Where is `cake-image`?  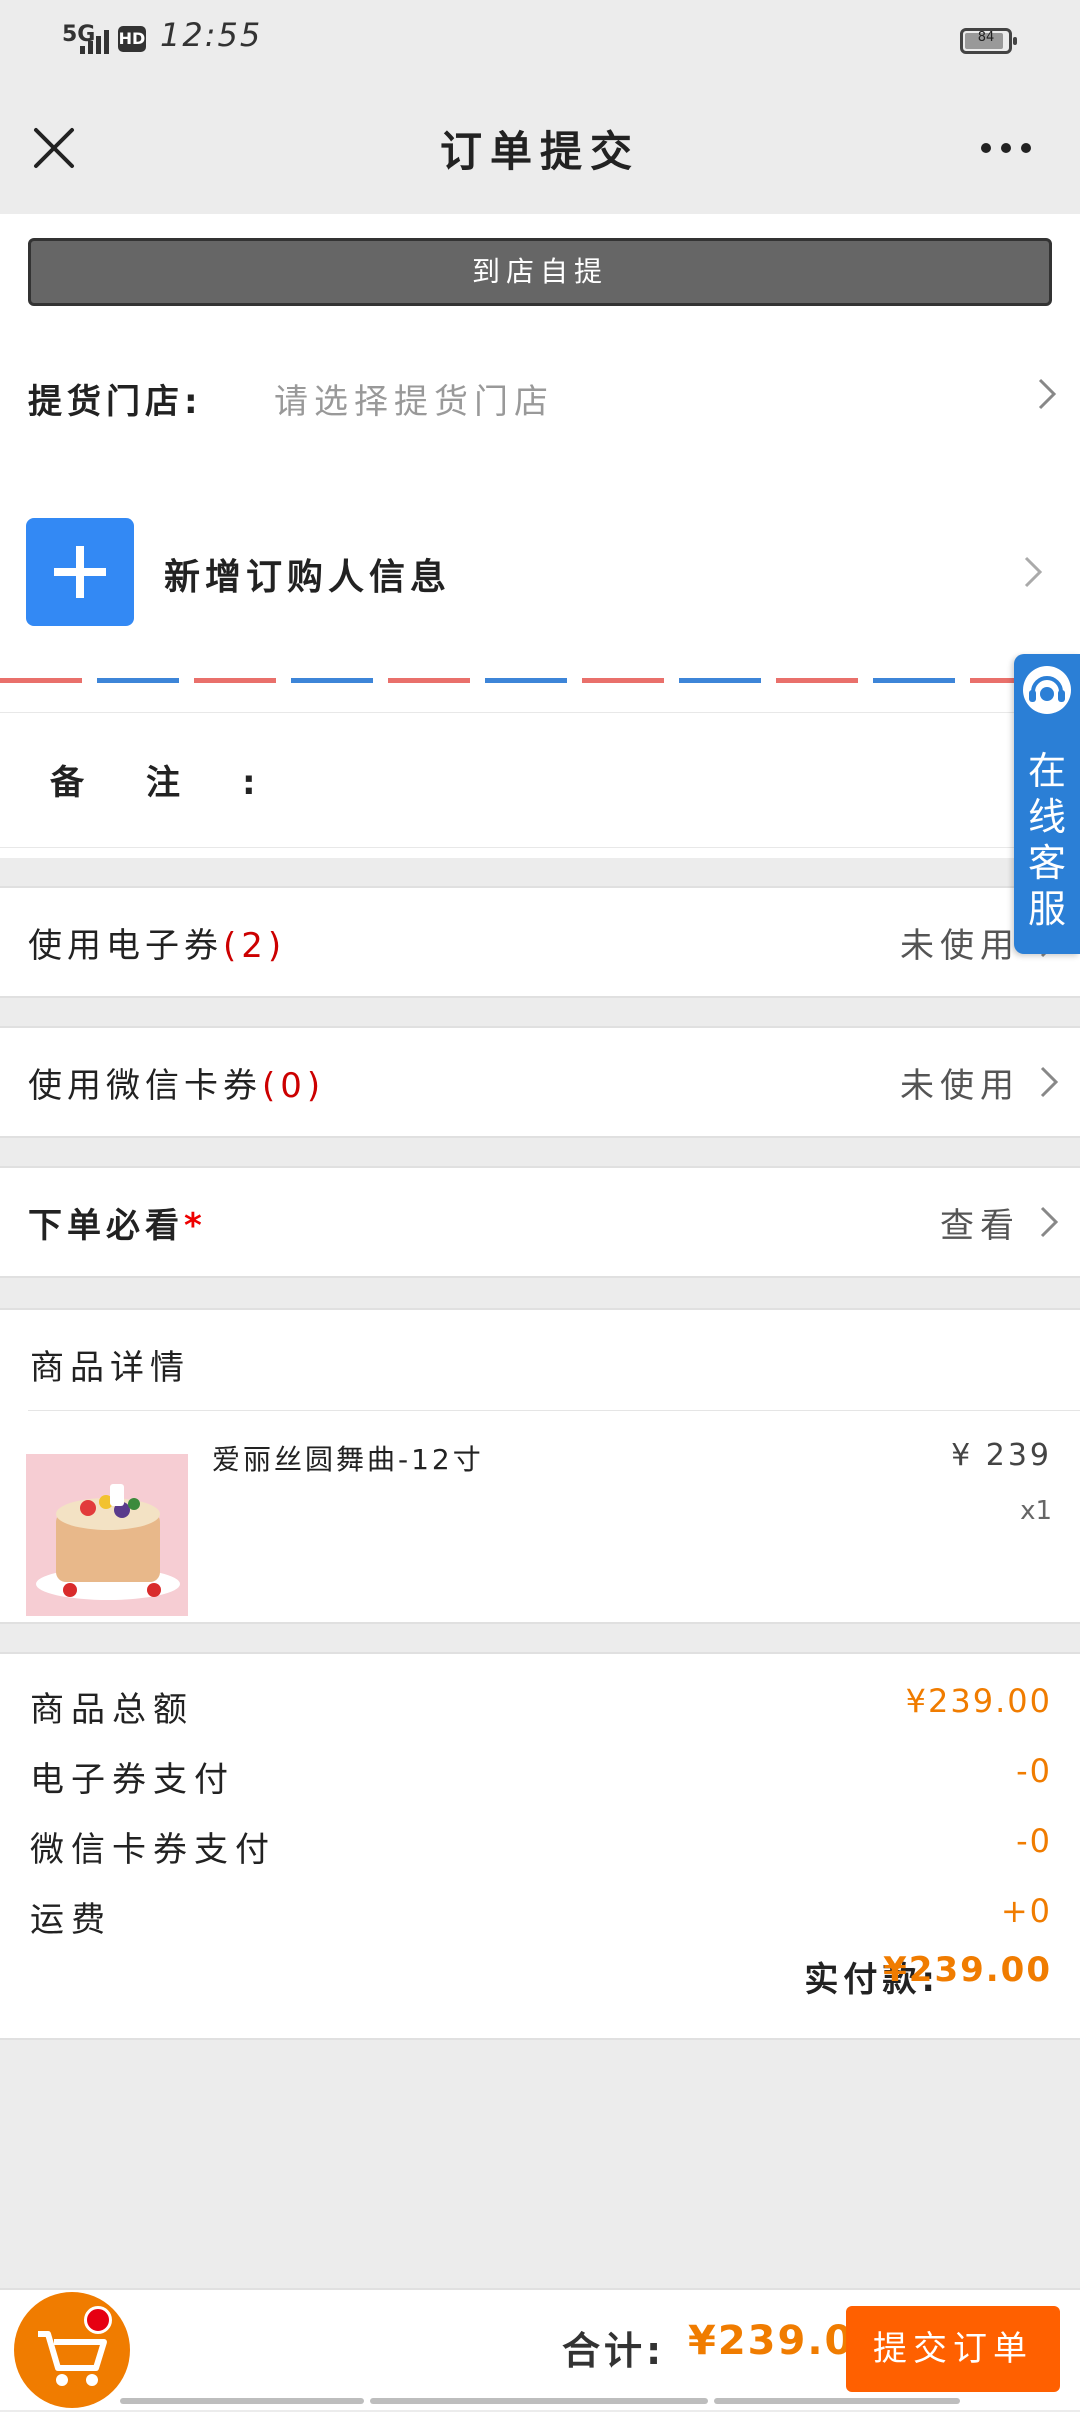 cake-image is located at coordinates (107, 1535).